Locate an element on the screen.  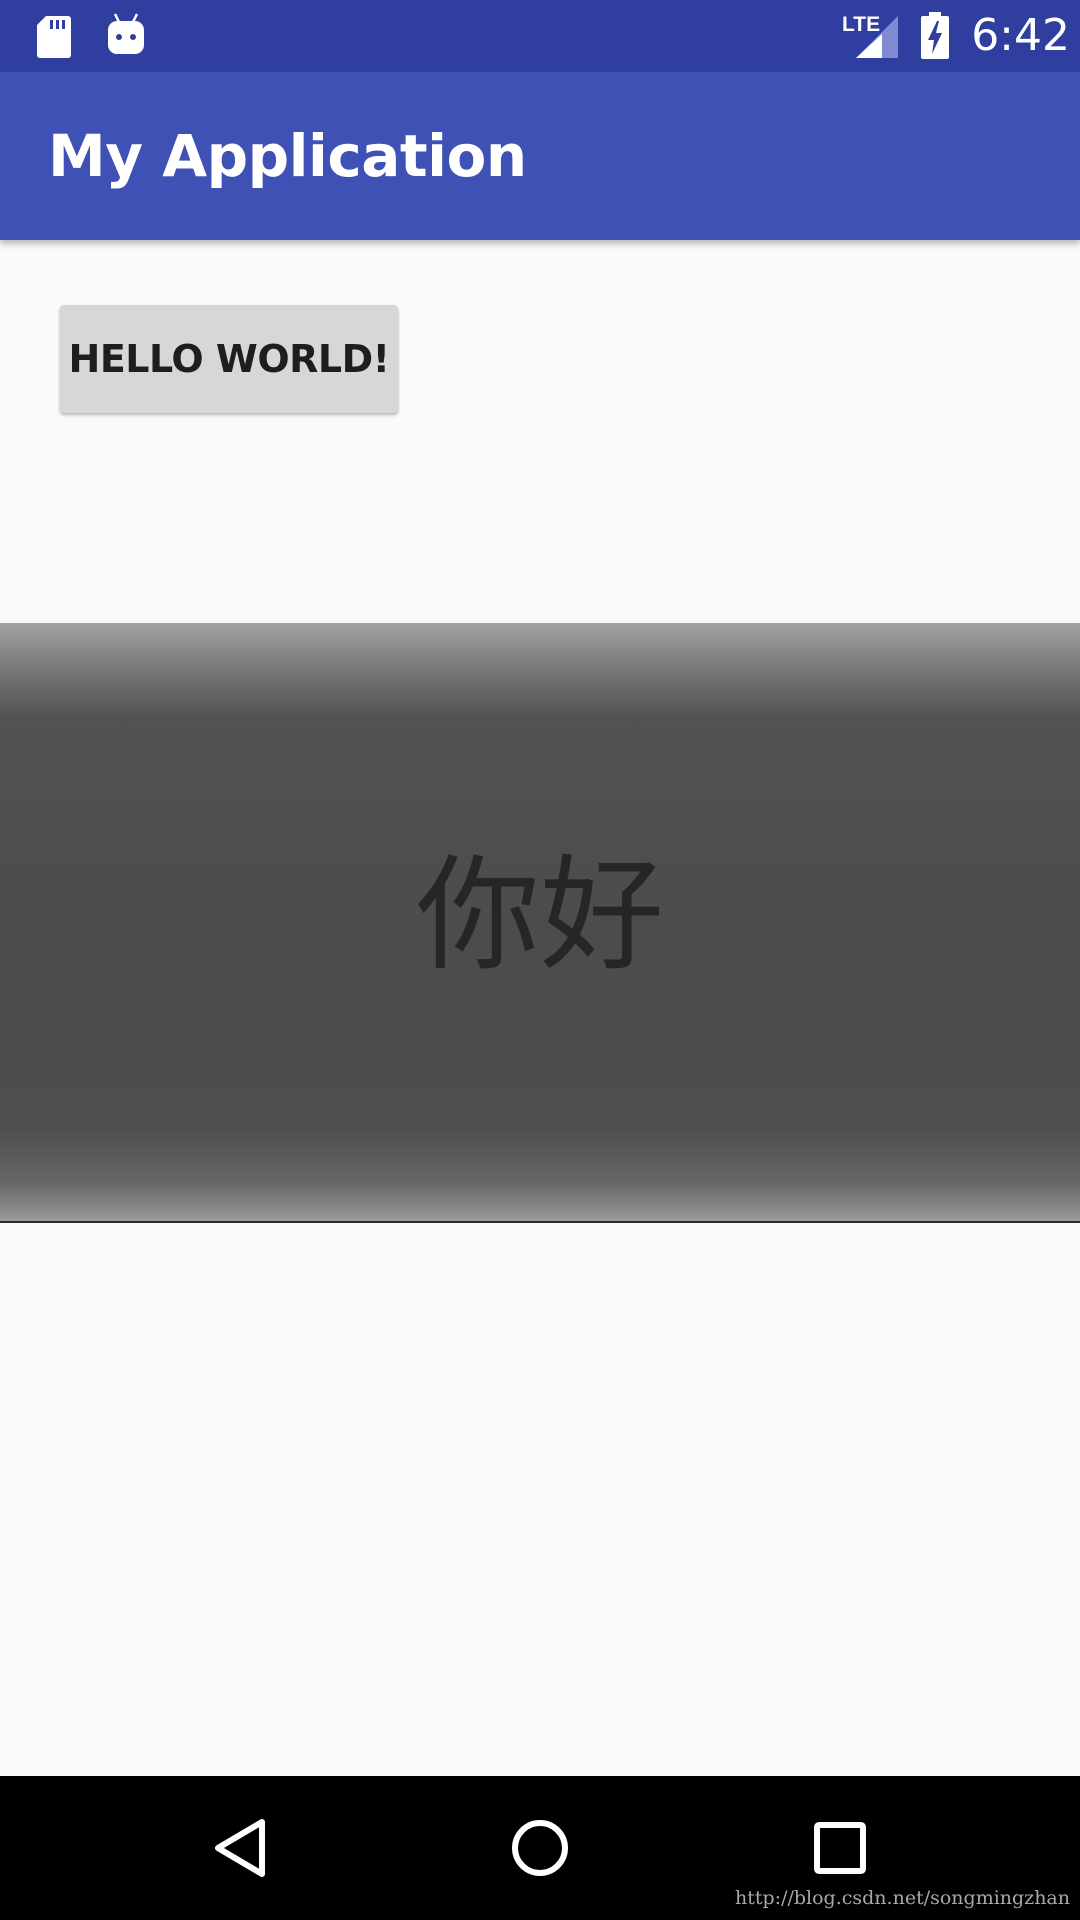
battery-charging-icon is located at coordinates (935, 38).